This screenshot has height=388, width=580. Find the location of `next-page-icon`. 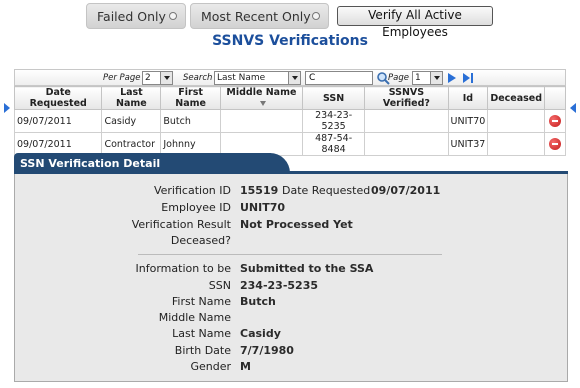

next-page-icon is located at coordinates (452, 78).